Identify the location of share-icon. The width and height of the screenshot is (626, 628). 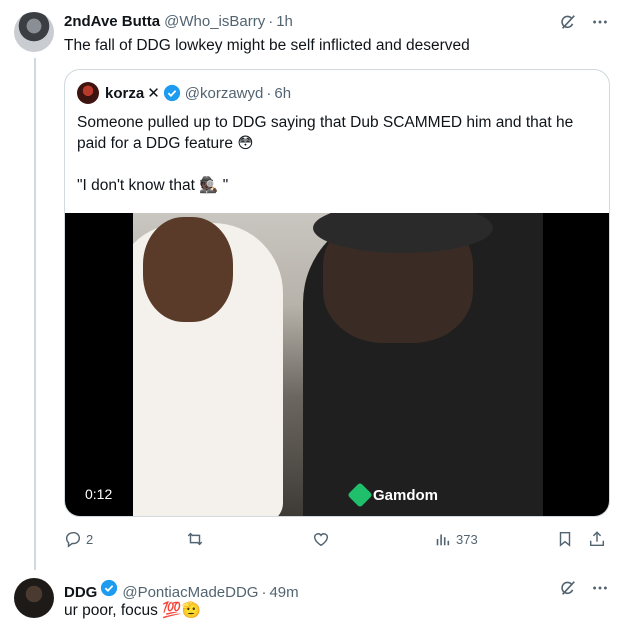
(597, 539).